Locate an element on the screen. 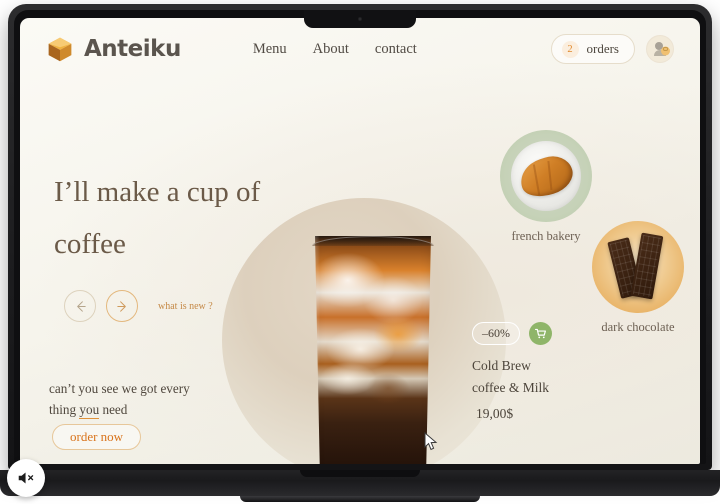 This screenshot has height=504, width=720. main-nav: Menu About contact is located at coordinates (335, 49).